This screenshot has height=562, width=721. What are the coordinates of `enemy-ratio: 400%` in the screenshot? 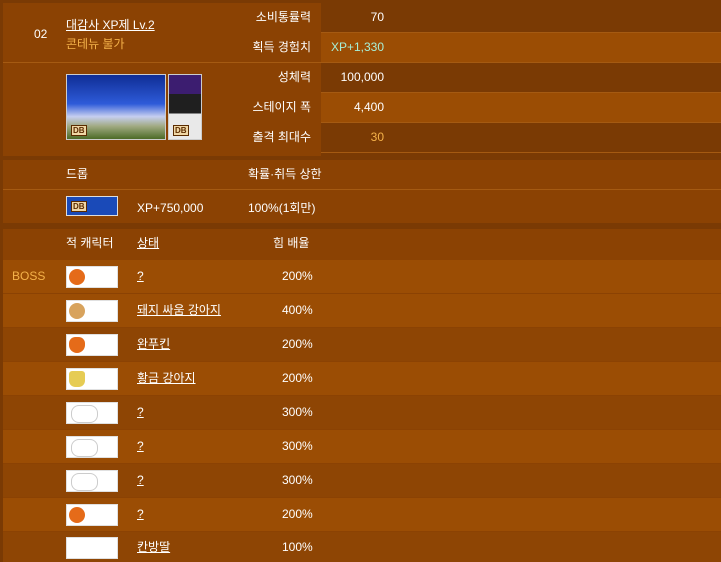 It's located at (297, 310).